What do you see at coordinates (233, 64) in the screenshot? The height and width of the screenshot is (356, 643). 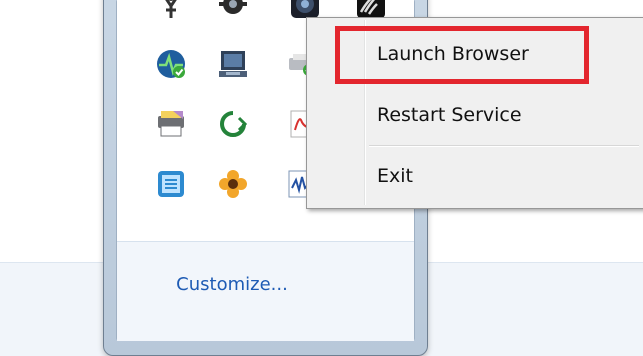 I see `laptop-screen-icon` at bounding box center [233, 64].